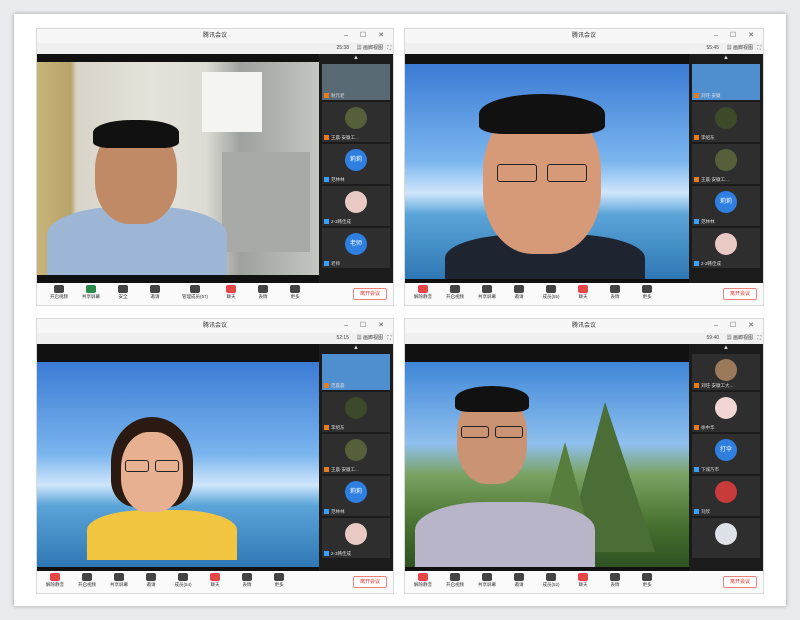 Image resolution: width=800 pixels, height=620 pixels. I want to click on participant-sidebar: ▲ 刘旺·安徽工大... 徐中华 打伞 下城乃市 刘欣, so click(726, 457).